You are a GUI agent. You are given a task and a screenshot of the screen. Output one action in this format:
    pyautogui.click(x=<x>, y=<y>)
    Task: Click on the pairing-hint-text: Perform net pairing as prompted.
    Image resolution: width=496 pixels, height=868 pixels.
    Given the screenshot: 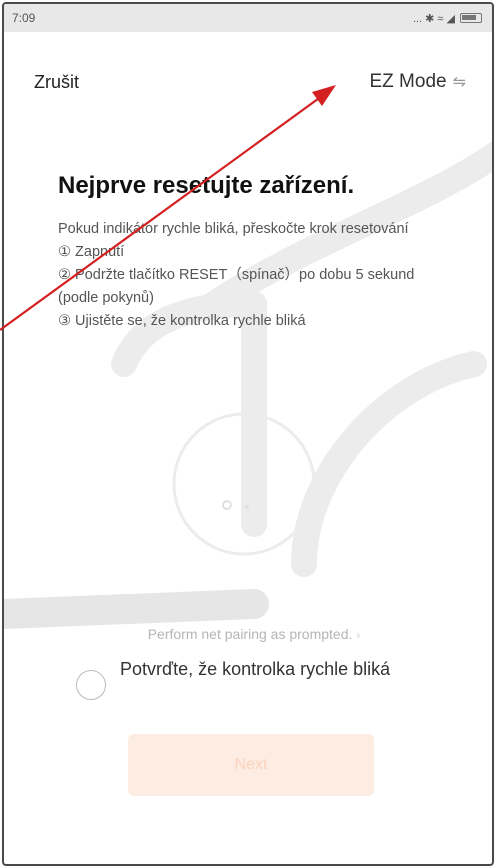 What is the action you would take?
    pyautogui.click(x=250, y=634)
    